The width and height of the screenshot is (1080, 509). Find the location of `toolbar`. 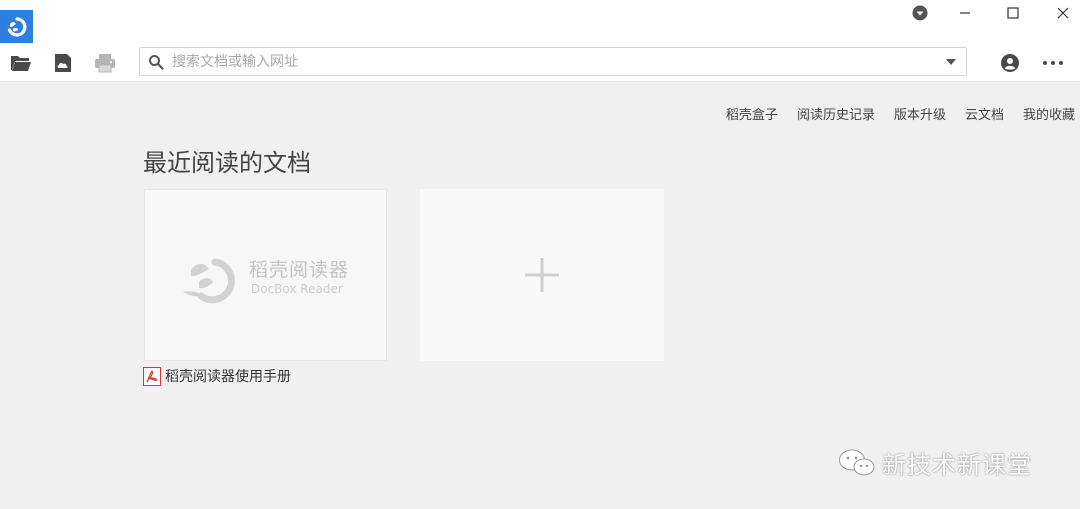

toolbar is located at coordinates (540, 63).